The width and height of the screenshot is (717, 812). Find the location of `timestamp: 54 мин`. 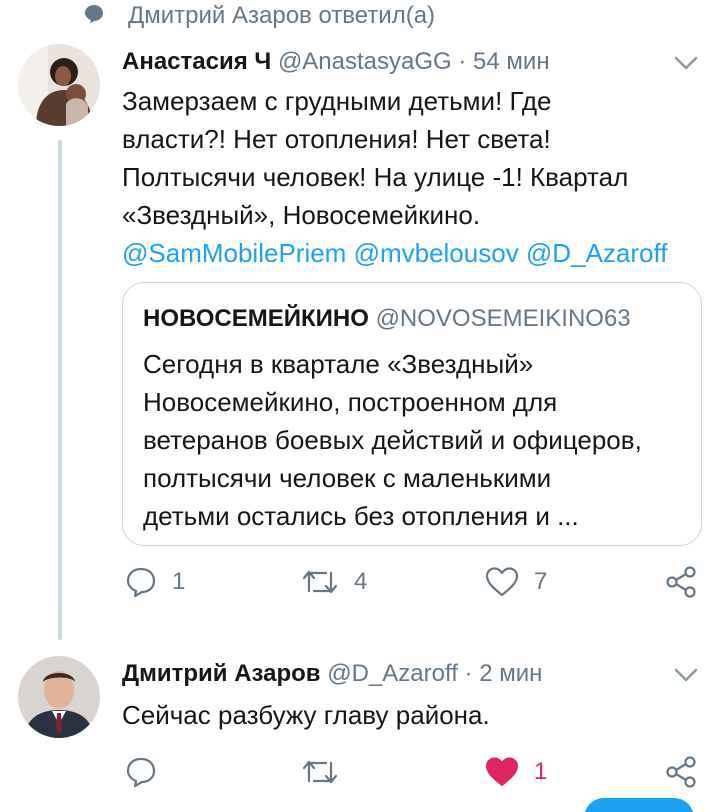

timestamp: 54 мин is located at coordinates (511, 61).